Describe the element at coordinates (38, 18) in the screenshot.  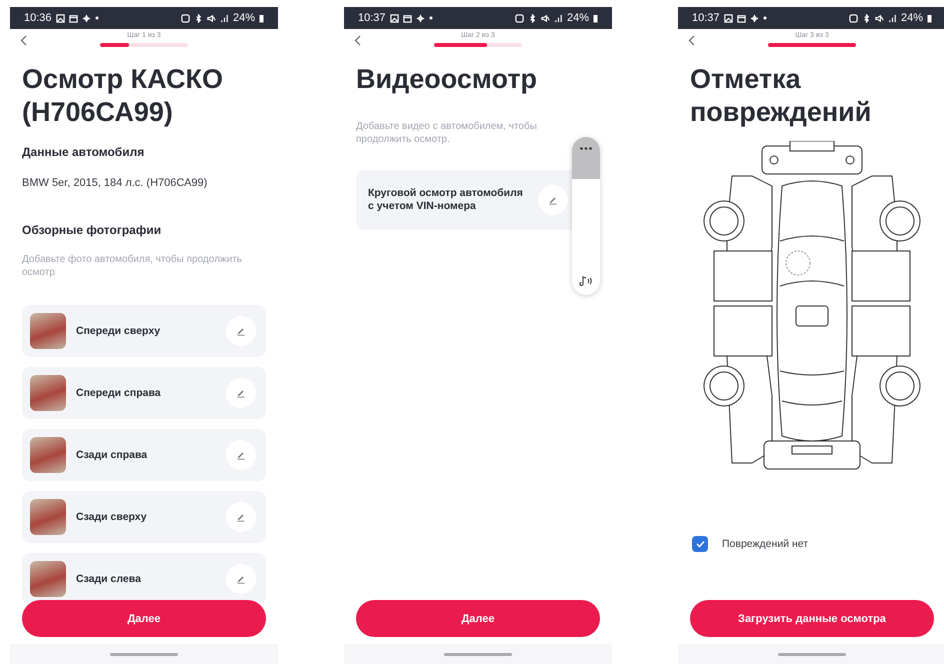
I see `status-time: 10:36` at that location.